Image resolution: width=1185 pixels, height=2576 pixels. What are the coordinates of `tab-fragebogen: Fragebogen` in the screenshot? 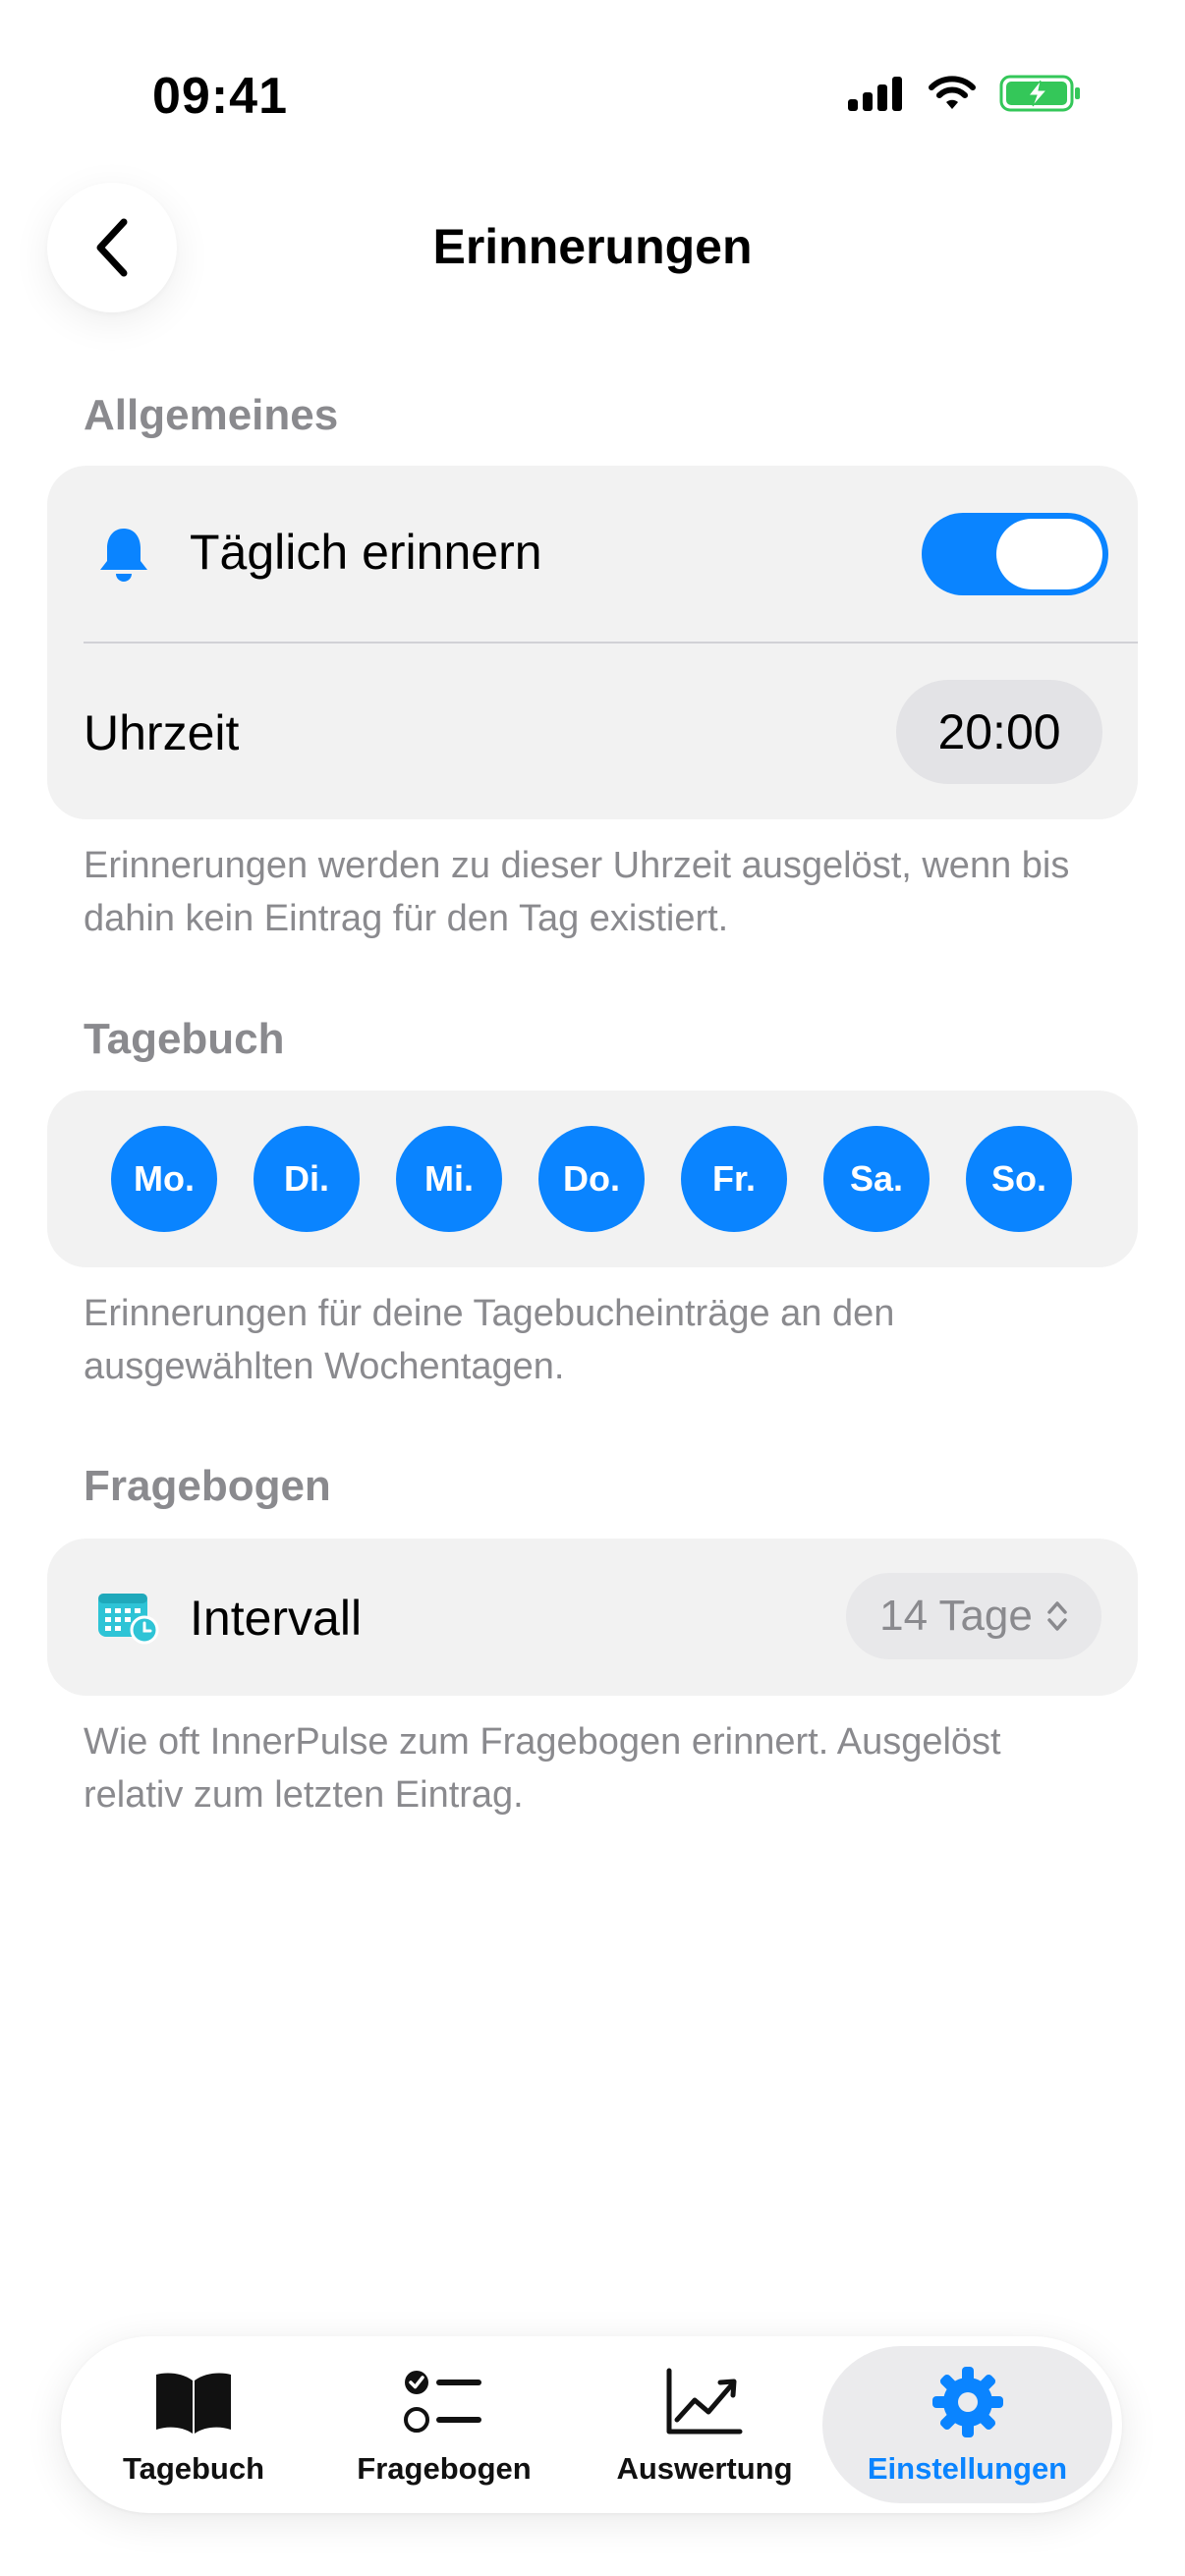 It's located at (444, 2424).